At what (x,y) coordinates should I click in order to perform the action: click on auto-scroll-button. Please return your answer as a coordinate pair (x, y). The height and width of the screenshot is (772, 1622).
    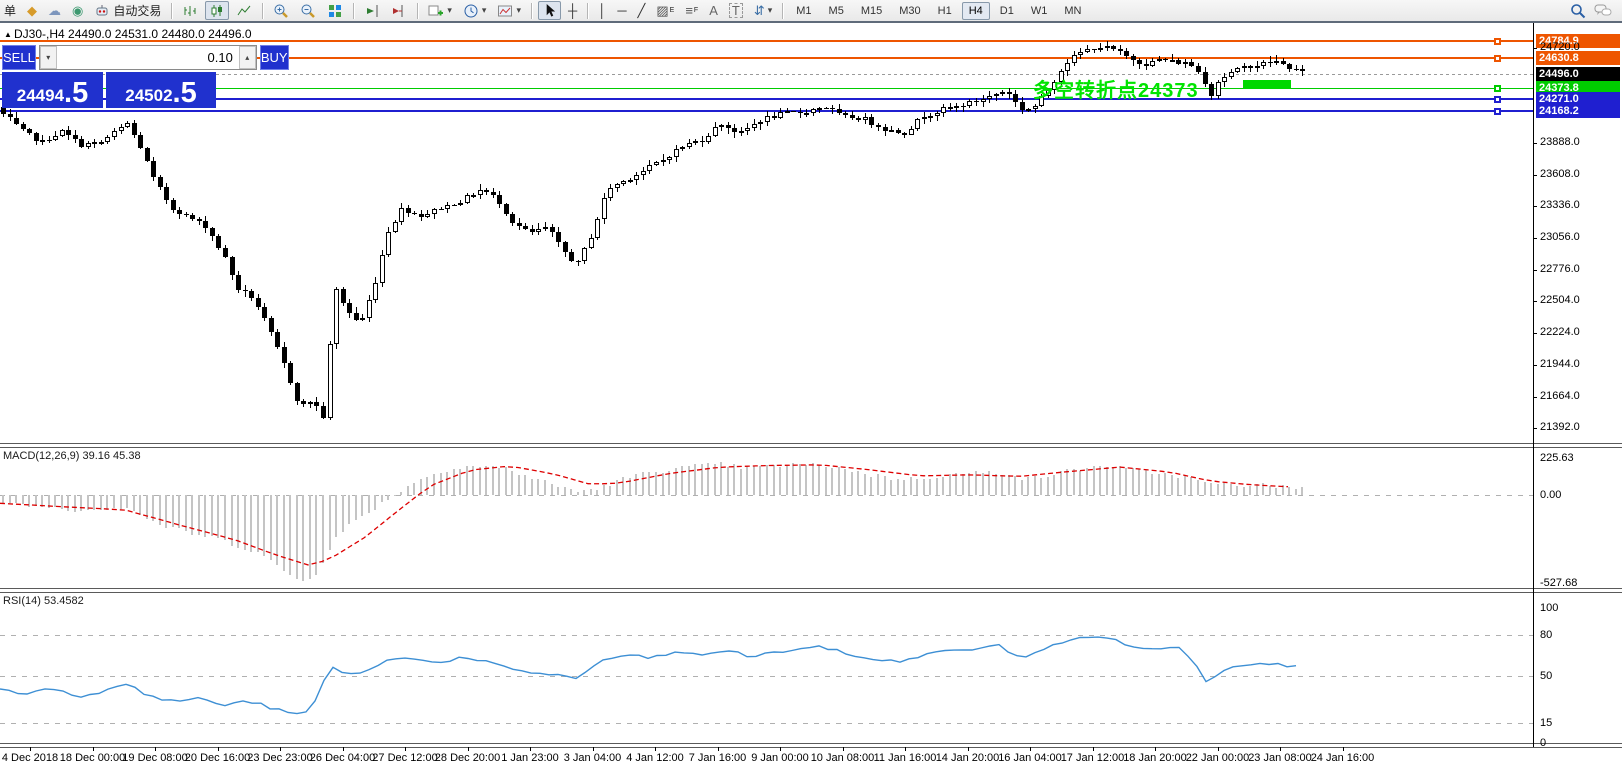
    Looking at the image, I should click on (372, 10).